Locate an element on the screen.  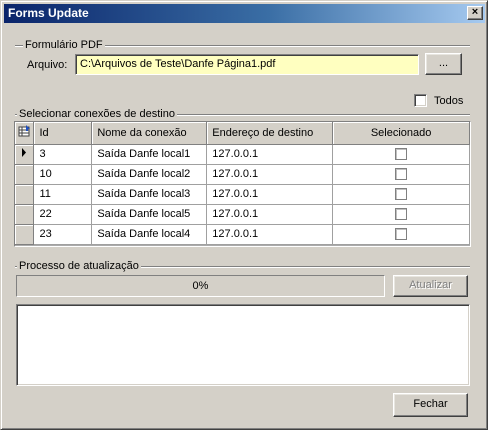
file-path-input: C:\Arquivos de Teste\Danfe Página1.pdf is located at coordinates (247, 64).